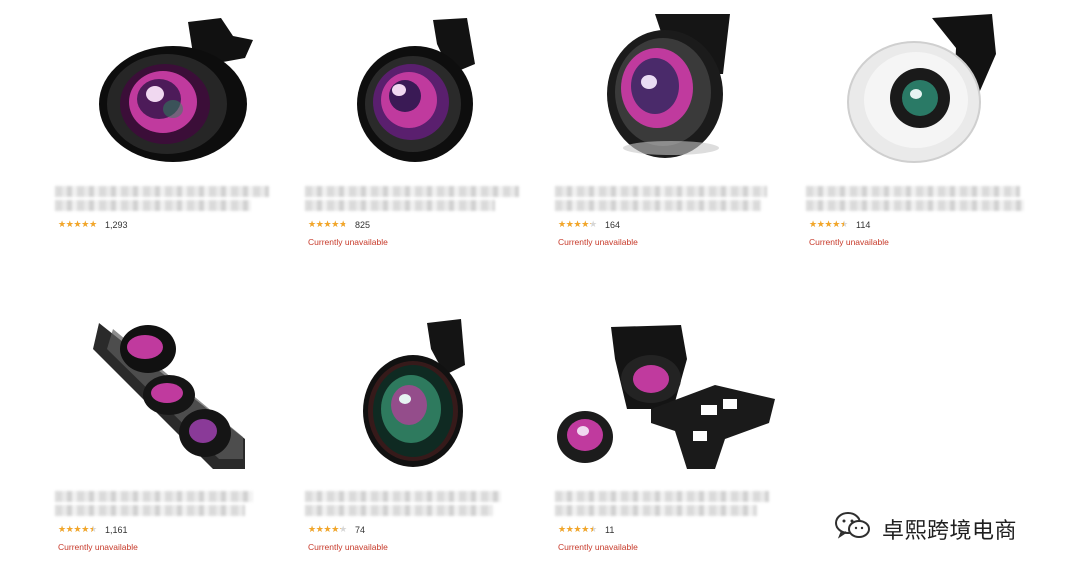 Image resolution: width=1080 pixels, height=576 pixels. I want to click on rating: ★★★★★ ★★★★★ 11, so click(586, 530).